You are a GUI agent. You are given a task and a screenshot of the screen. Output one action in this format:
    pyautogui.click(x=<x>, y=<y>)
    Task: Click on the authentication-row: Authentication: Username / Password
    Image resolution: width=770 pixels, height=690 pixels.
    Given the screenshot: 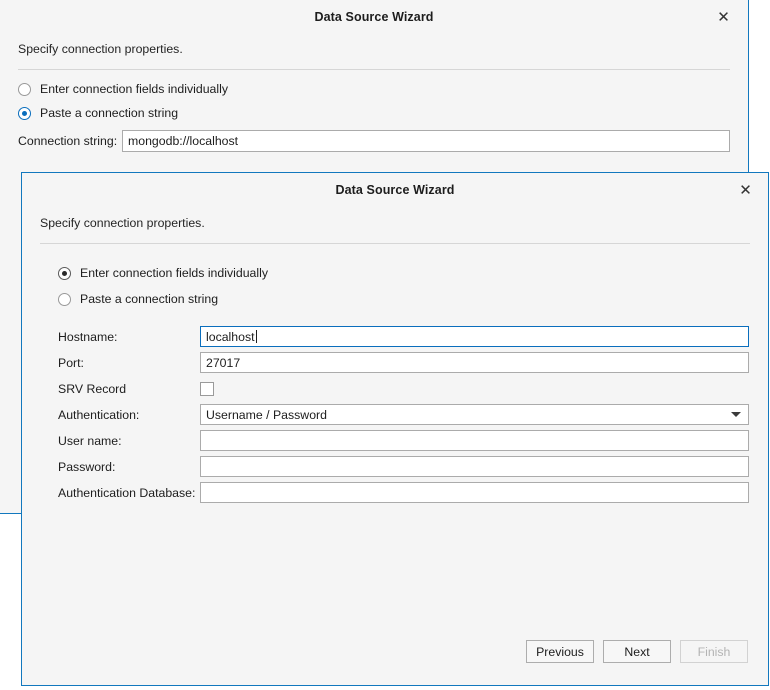 What is the action you would take?
    pyautogui.click(x=403, y=414)
    